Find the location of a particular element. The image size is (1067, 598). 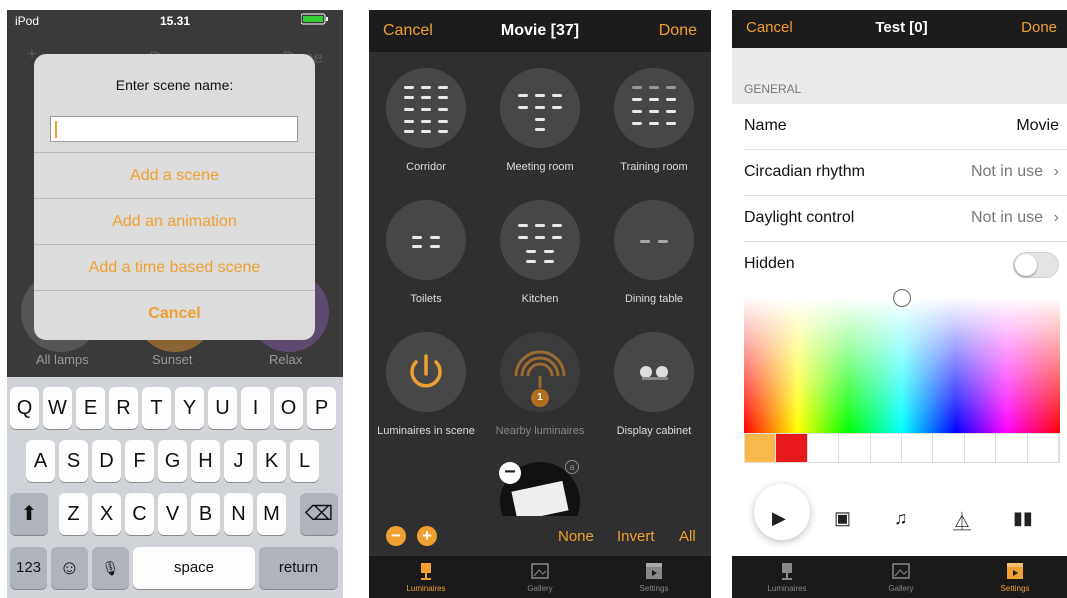

chevron-right-icon: › is located at coordinates (1056, 217).